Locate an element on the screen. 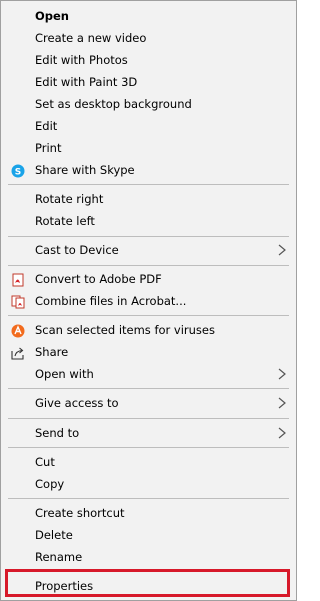 The width and height of the screenshot is (320, 601). menu-item-share: Share is located at coordinates (148, 353).